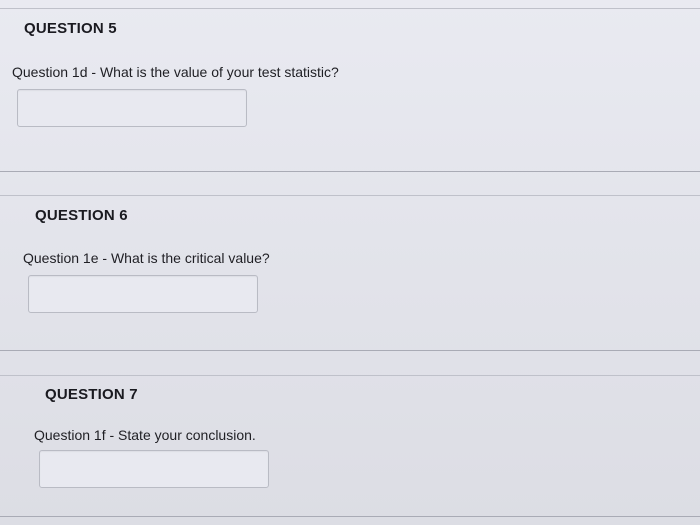 The image size is (700, 525). Describe the element at coordinates (154, 469) in the screenshot. I see `question-7-answer-input` at that location.